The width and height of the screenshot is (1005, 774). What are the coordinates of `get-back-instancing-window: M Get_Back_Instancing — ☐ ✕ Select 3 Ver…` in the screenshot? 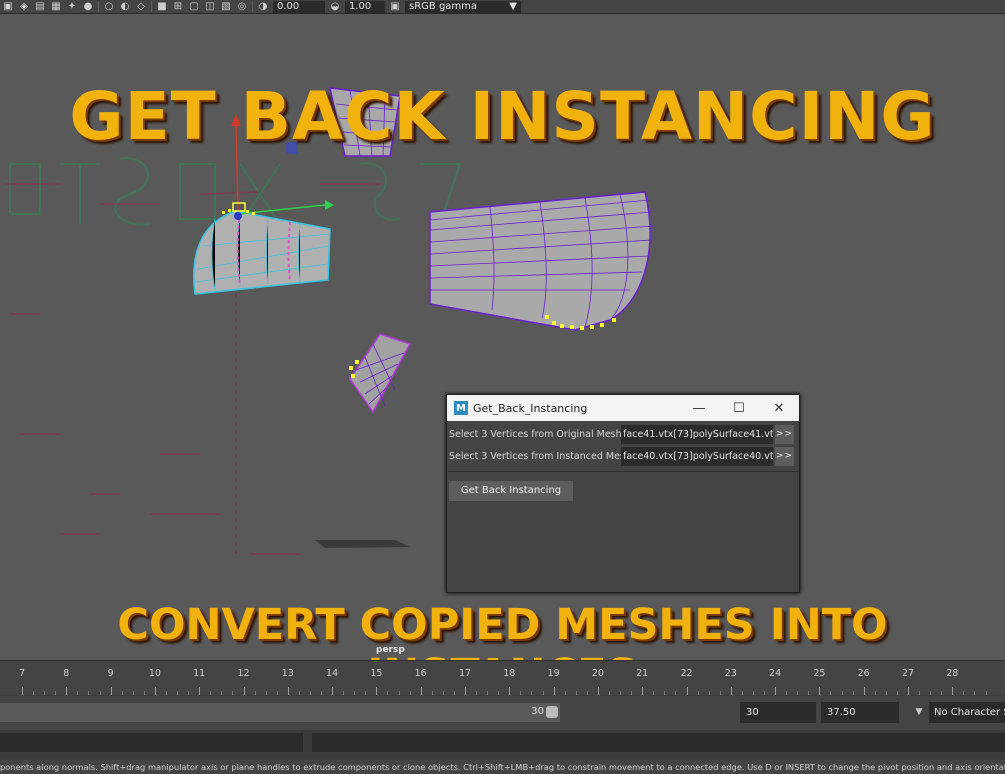 It's located at (623, 493).